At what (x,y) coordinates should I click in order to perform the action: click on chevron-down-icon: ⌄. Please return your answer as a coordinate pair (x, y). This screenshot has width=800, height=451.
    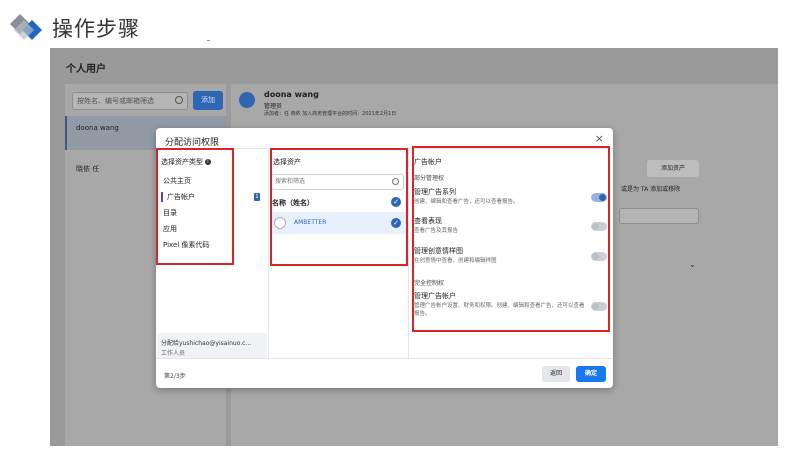
    Looking at the image, I should click on (692, 264).